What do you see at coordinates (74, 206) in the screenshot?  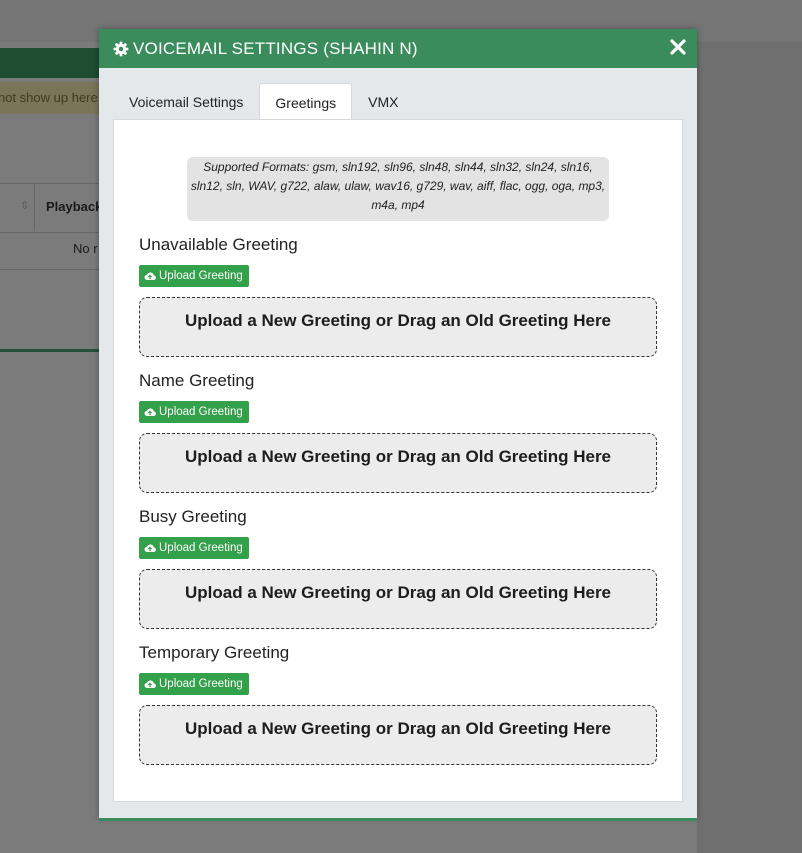 I see `background-column-header: Playback` at bounding box center [74, 206].